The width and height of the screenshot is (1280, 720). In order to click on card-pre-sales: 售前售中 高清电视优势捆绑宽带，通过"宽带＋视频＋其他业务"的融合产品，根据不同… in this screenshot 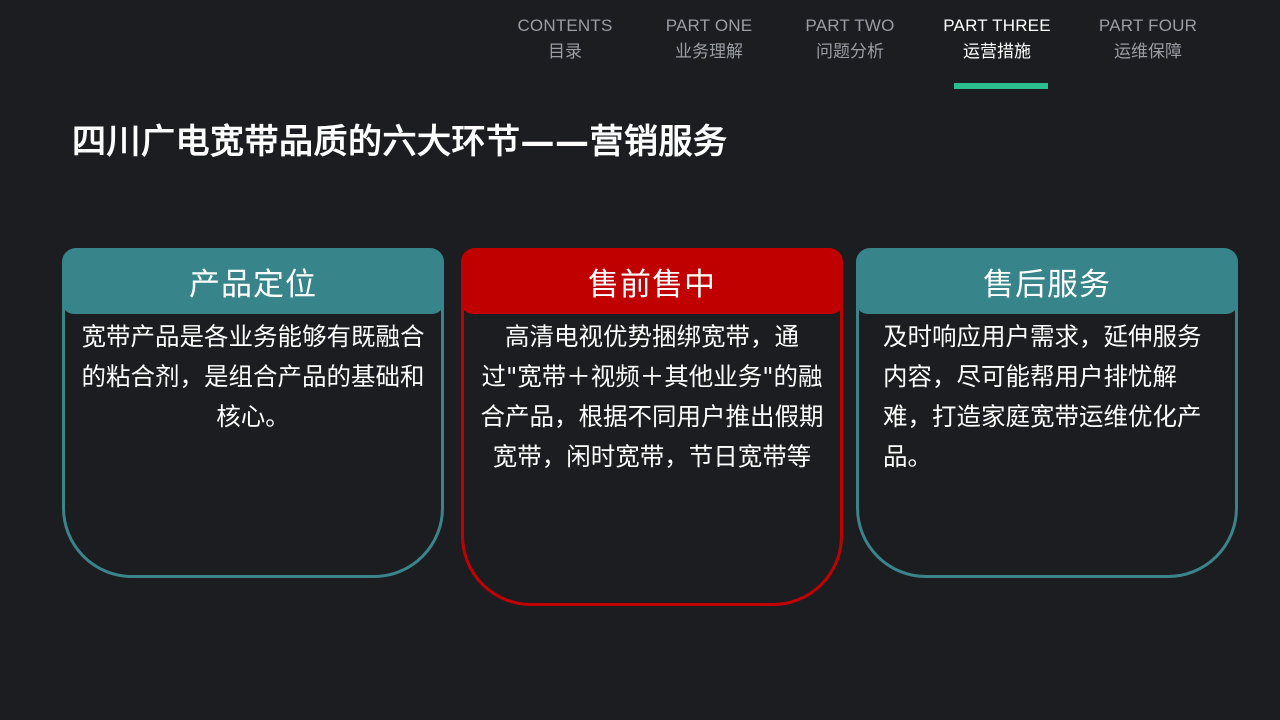, I will do `click(652, 427)`.